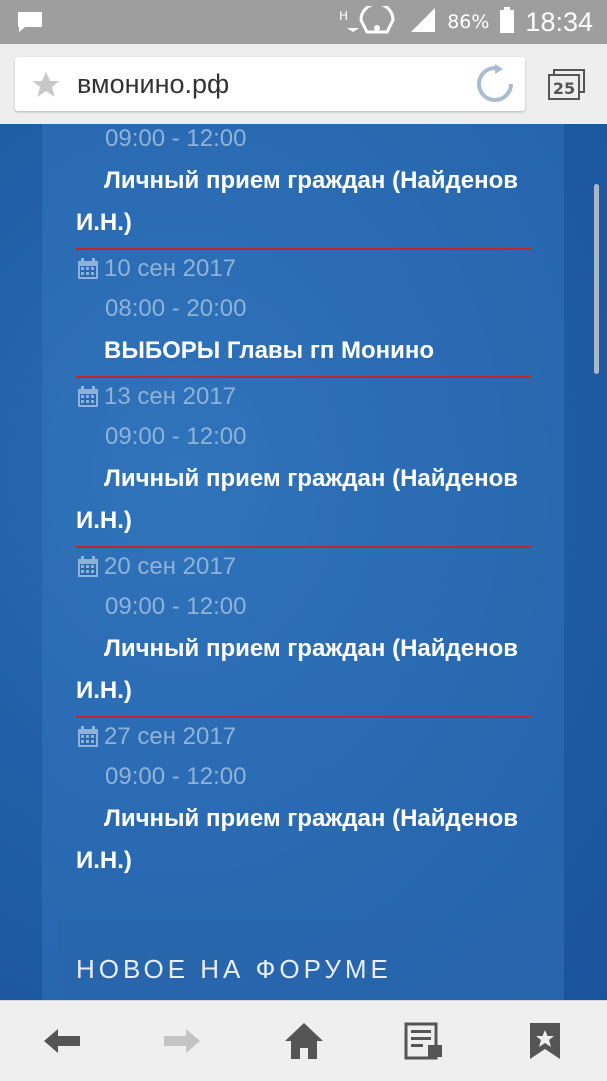 This screenshot has width=607, height=1081. Describe the element at coordinates (46, 87) in the screenshot. I see `bookmark-star-icon` at that location.